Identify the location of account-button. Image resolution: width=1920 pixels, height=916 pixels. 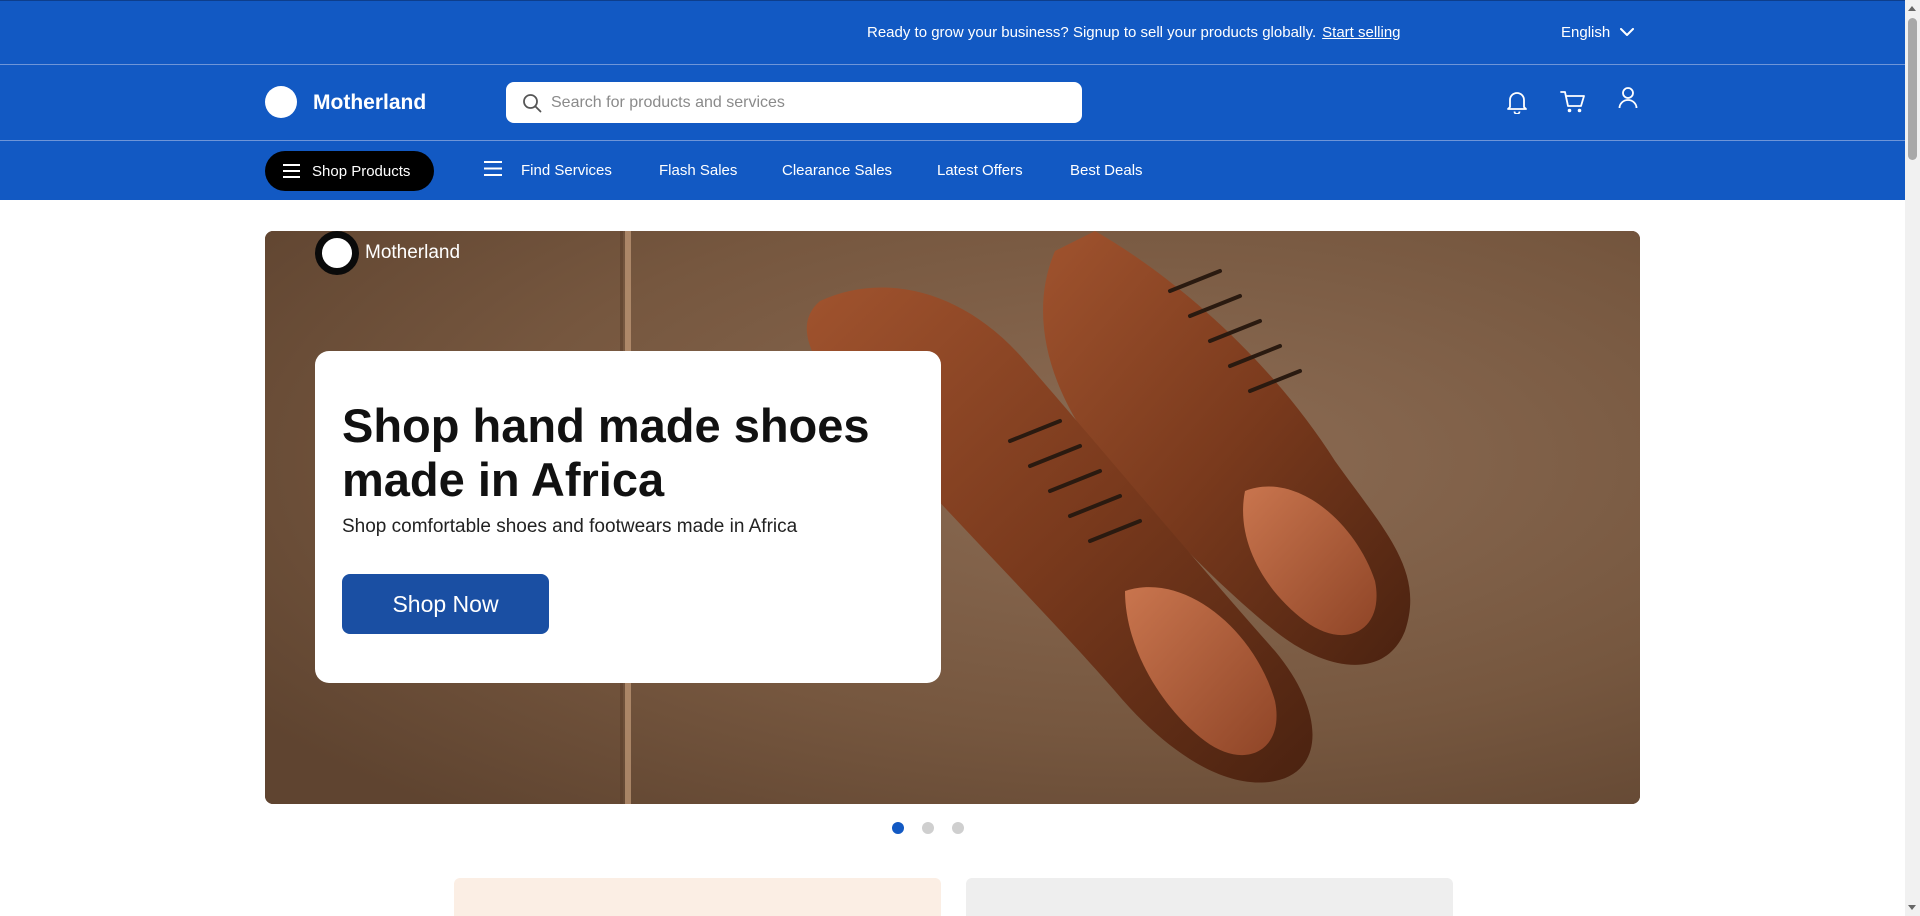
(1628, 98).